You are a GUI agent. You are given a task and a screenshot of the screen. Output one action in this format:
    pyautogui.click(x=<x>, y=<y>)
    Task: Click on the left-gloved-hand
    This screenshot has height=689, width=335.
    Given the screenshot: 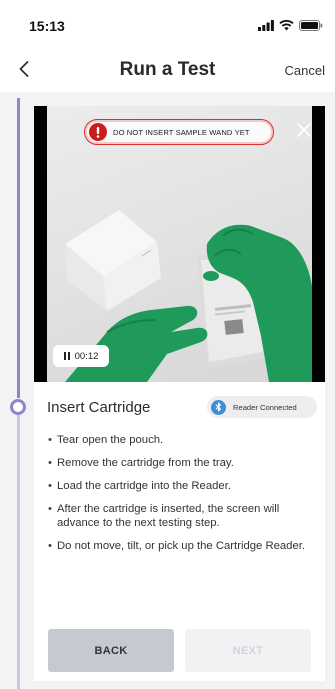 What is the action you would take?
    pyautogui.click(x=136, y=343)
    